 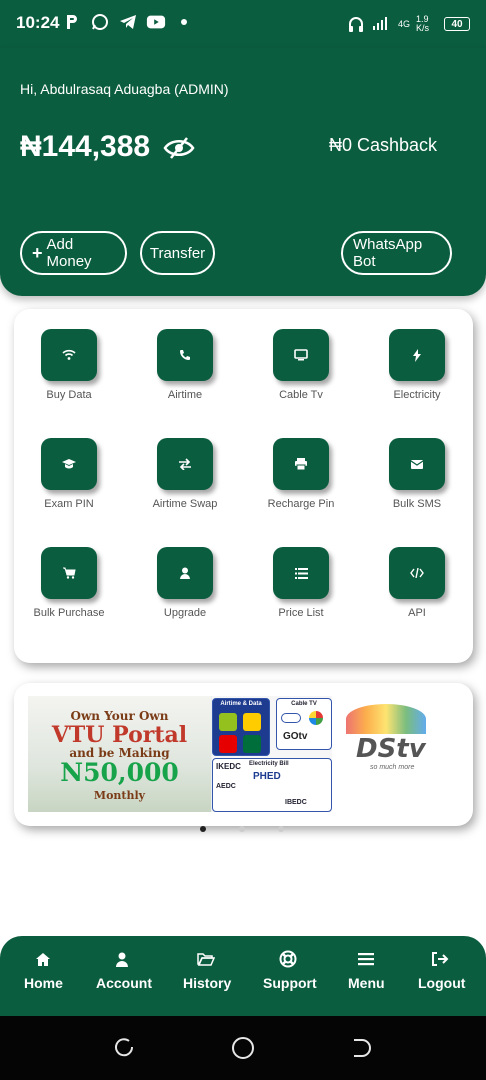 What do you see at coordinates (119, 716) in the screenshot?
I see `banner-line-1: Own Your Own` at bounding box center [119, 716].